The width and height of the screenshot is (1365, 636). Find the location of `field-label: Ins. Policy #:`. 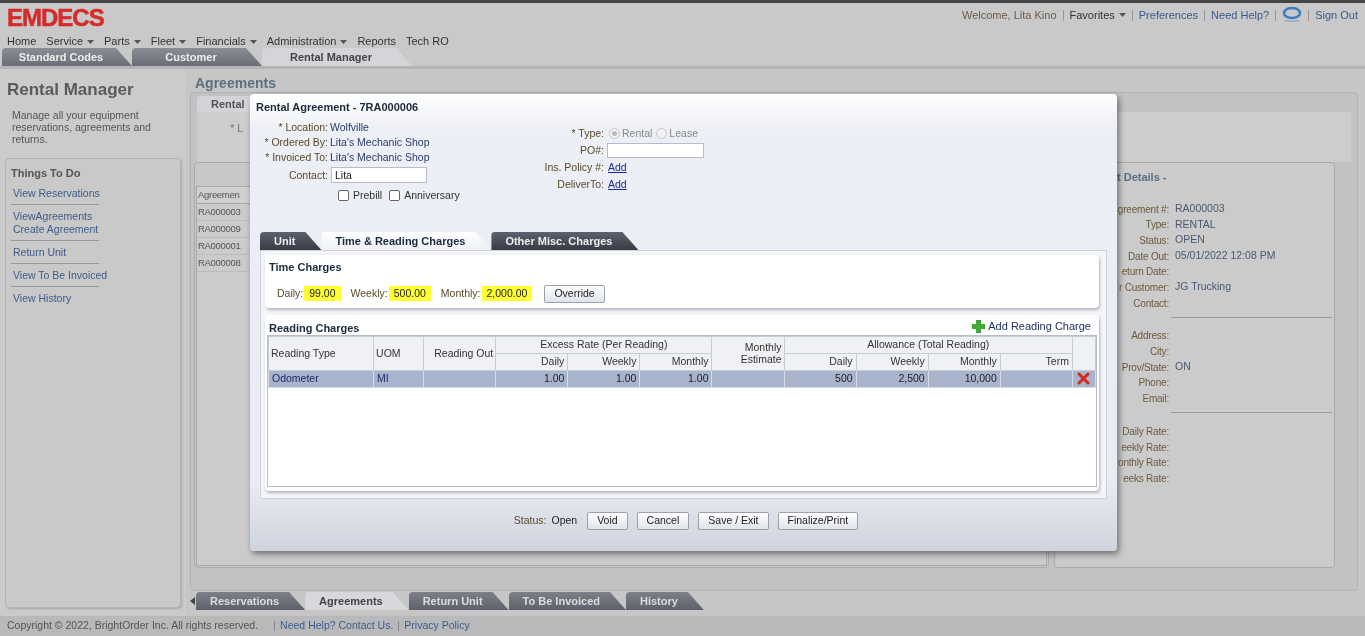

field-label: Ins. Policy #: is located at coordinates (574, 167).